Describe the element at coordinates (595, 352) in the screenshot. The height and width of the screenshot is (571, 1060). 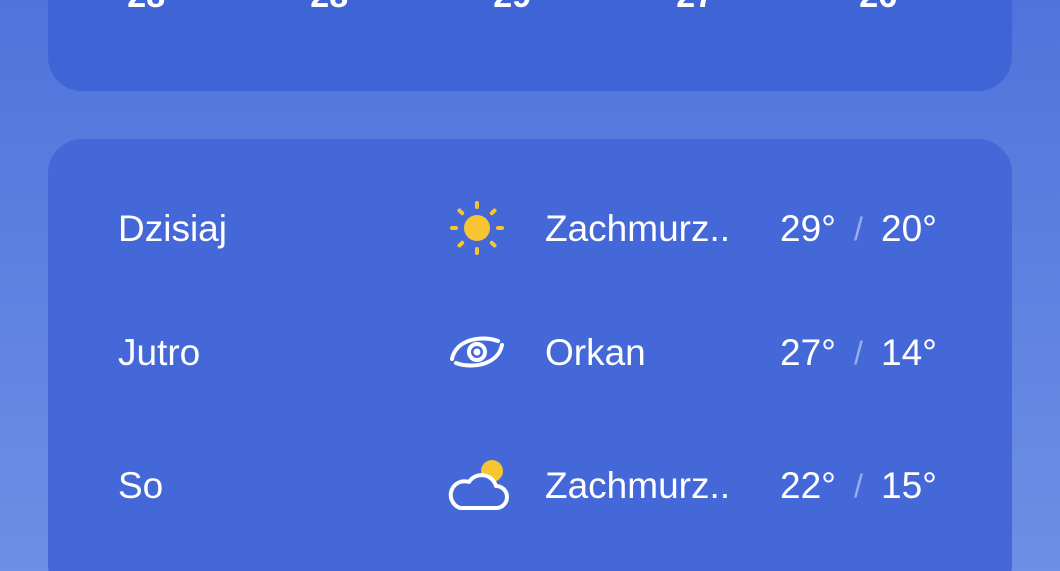
I see `condition-label: Orkan` at that location.